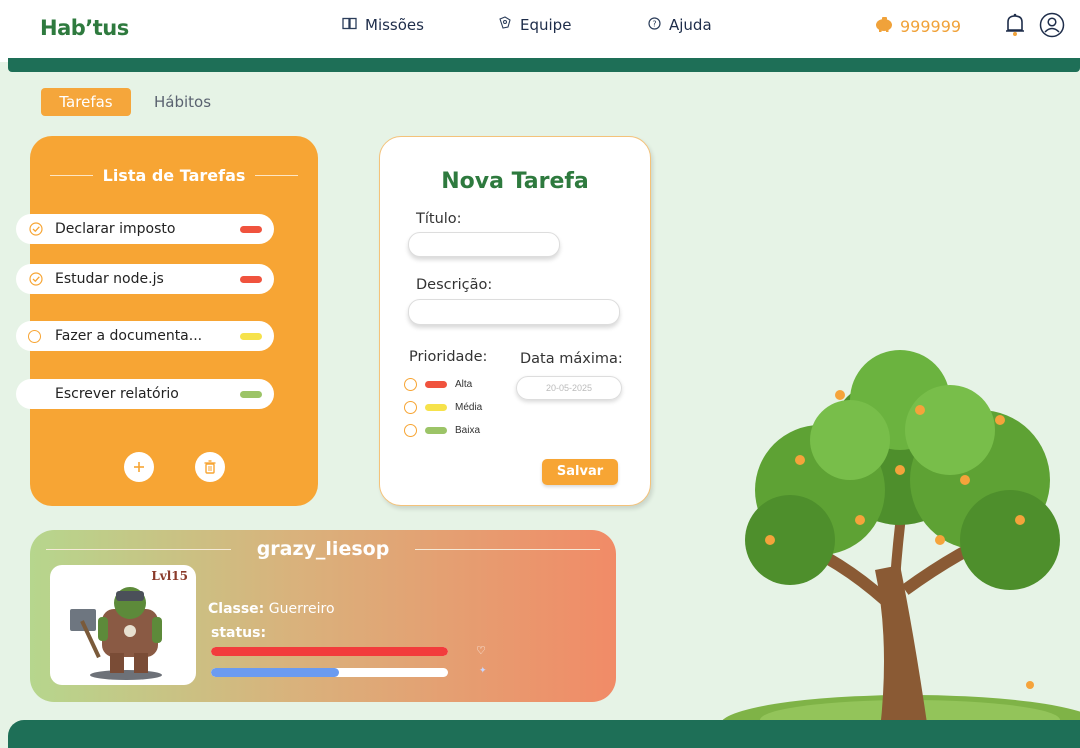 This screenshot has width=1080, height=748. I want to click on priority-label: Prioridade:, so click(448, 357).